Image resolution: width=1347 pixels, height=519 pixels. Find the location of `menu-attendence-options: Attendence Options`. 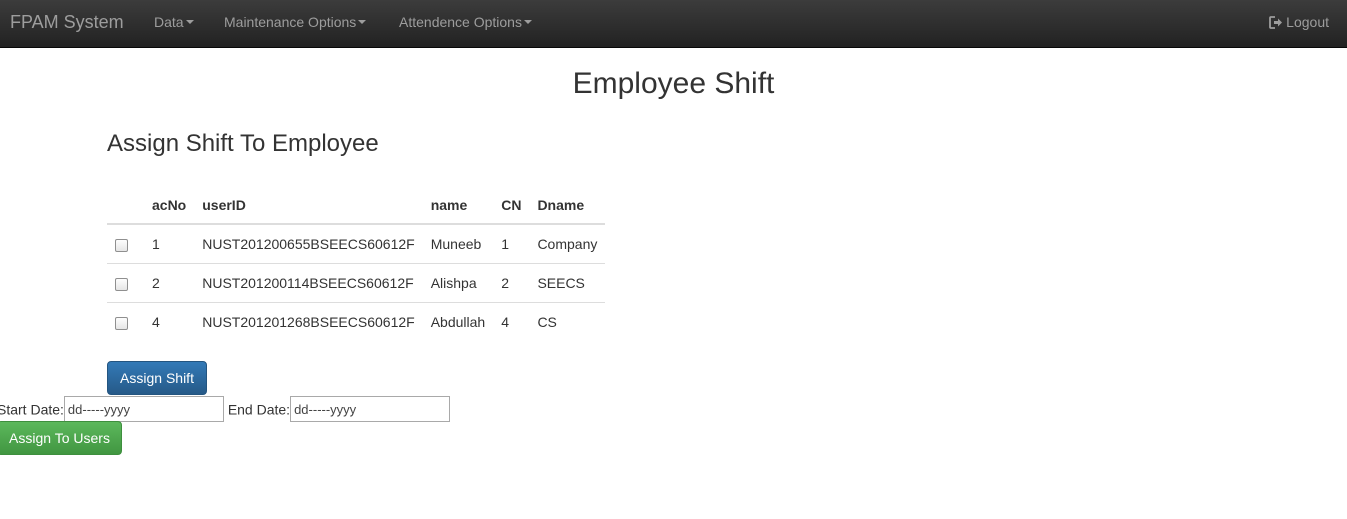

menu-attendence-options: Attendence Options is located at coordinates (465, 22).